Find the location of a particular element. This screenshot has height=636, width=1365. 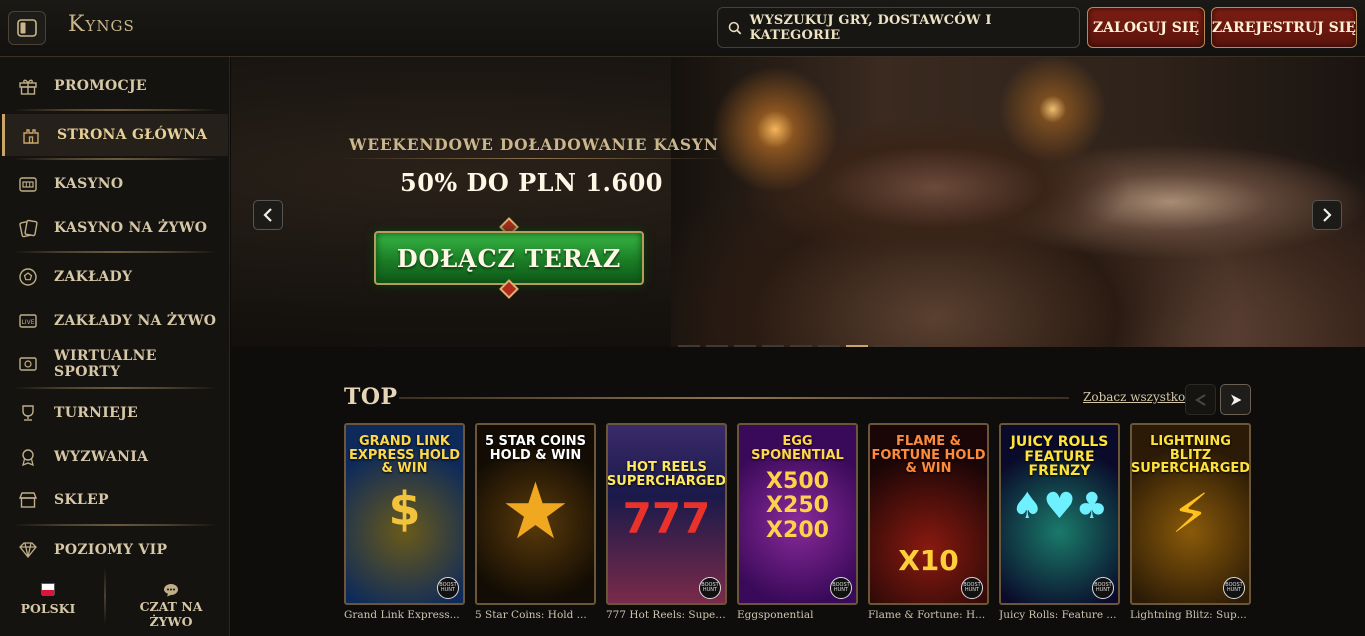

game-art-title: EGG SPONENTIAL is located at coordinates (797, 448).